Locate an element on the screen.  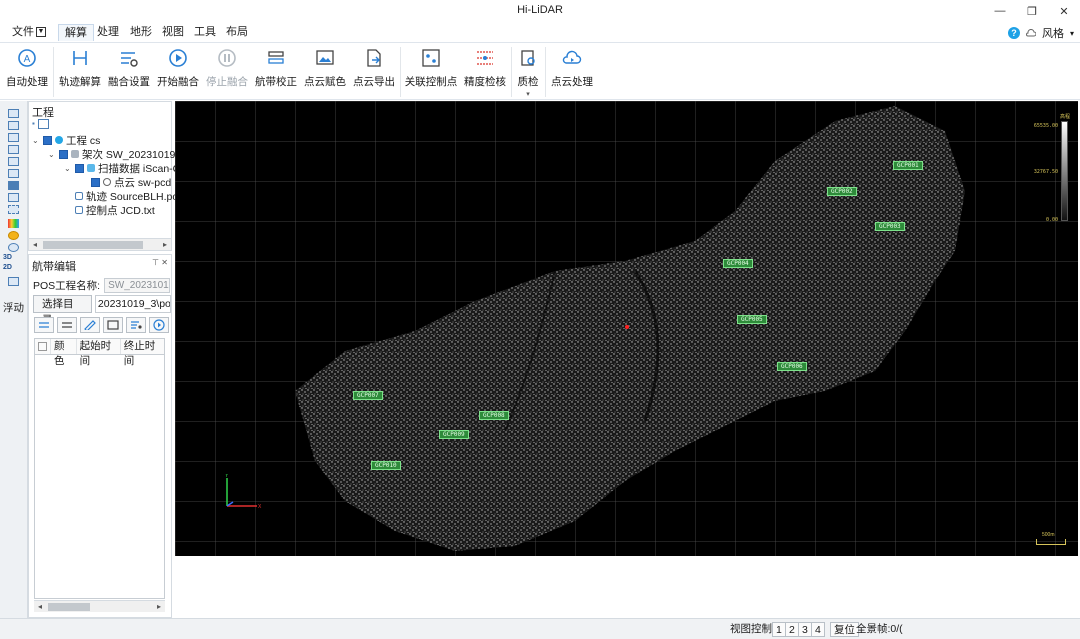
view-4-button: 4 is located at coordinates (818, 629).